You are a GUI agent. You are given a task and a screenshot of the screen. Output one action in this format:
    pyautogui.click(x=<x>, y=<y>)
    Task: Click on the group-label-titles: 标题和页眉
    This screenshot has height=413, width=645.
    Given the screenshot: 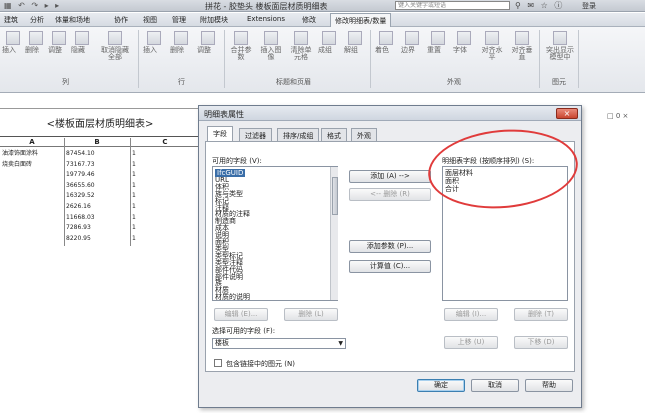 What is the action you would take?
    pyautogui.click(x=293, y=82)
    